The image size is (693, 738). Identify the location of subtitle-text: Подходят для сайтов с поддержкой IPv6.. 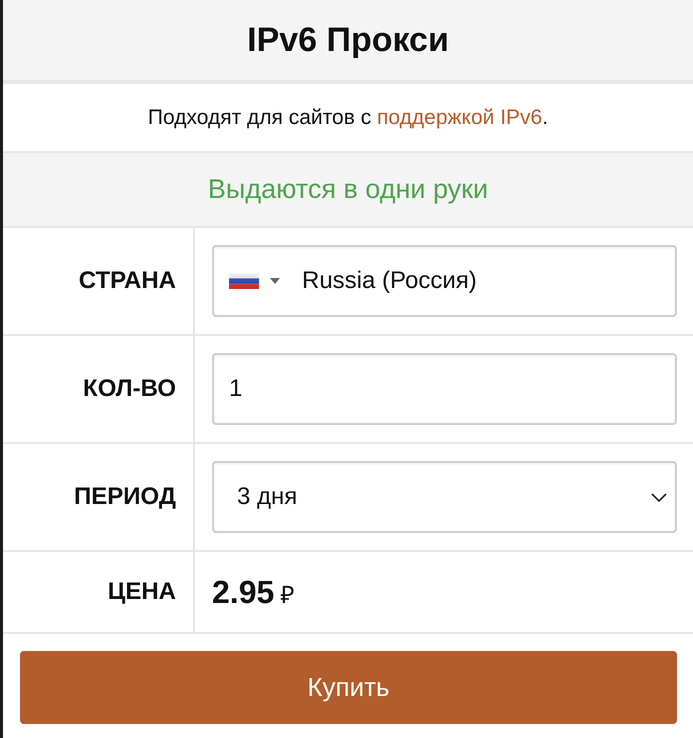
(348, 118).